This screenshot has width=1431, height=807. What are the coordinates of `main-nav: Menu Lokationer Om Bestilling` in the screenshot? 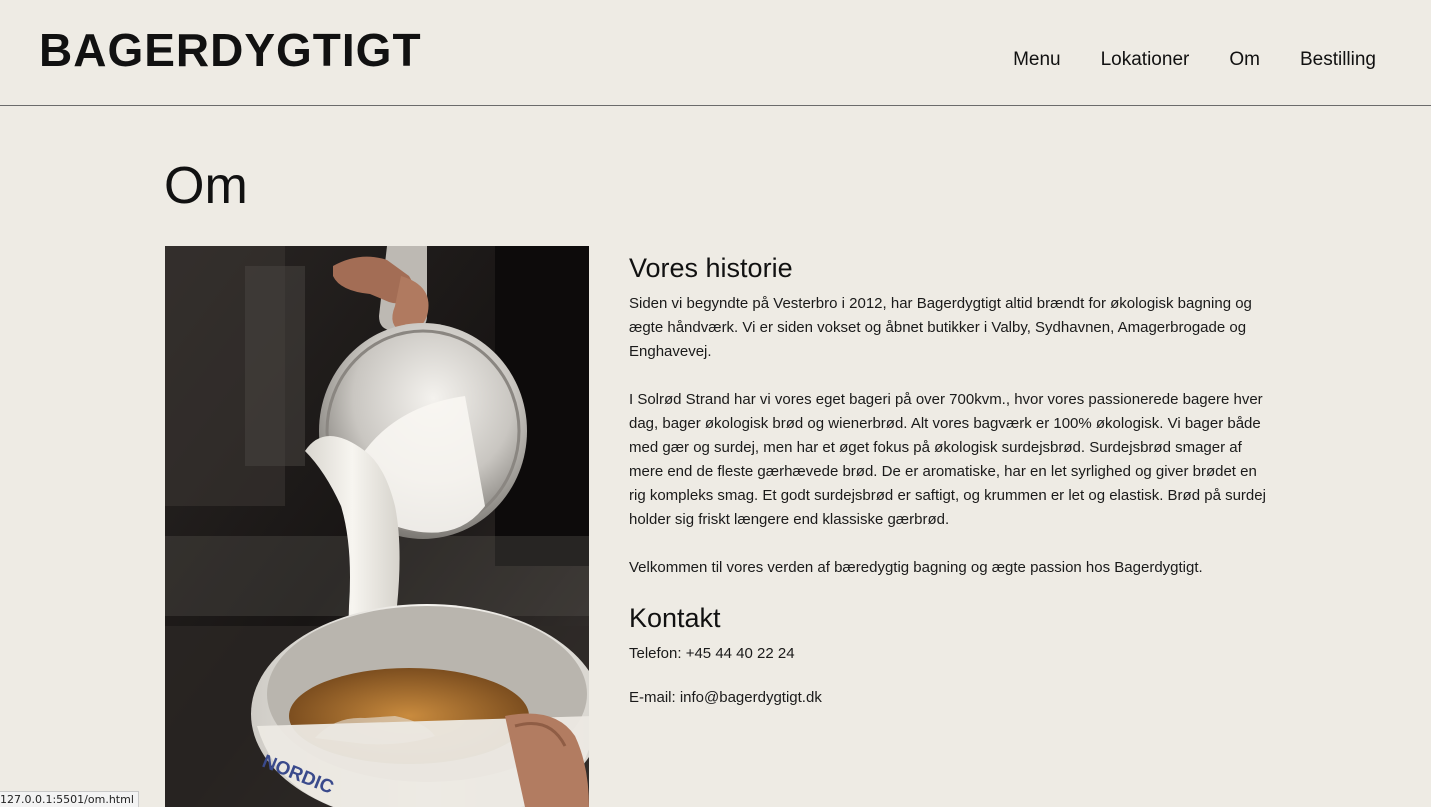 It's located at (1194, 60).